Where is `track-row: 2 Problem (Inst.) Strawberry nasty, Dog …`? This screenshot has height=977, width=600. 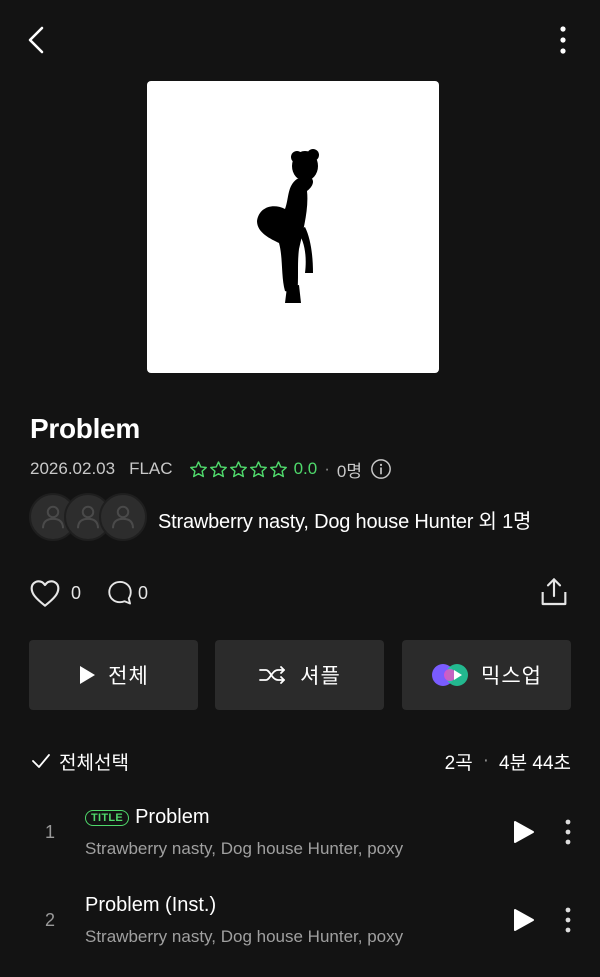 track-row: 2 Problem (Inst.) Strawberry nasty, Dog … is located at coordinates (300, 928).